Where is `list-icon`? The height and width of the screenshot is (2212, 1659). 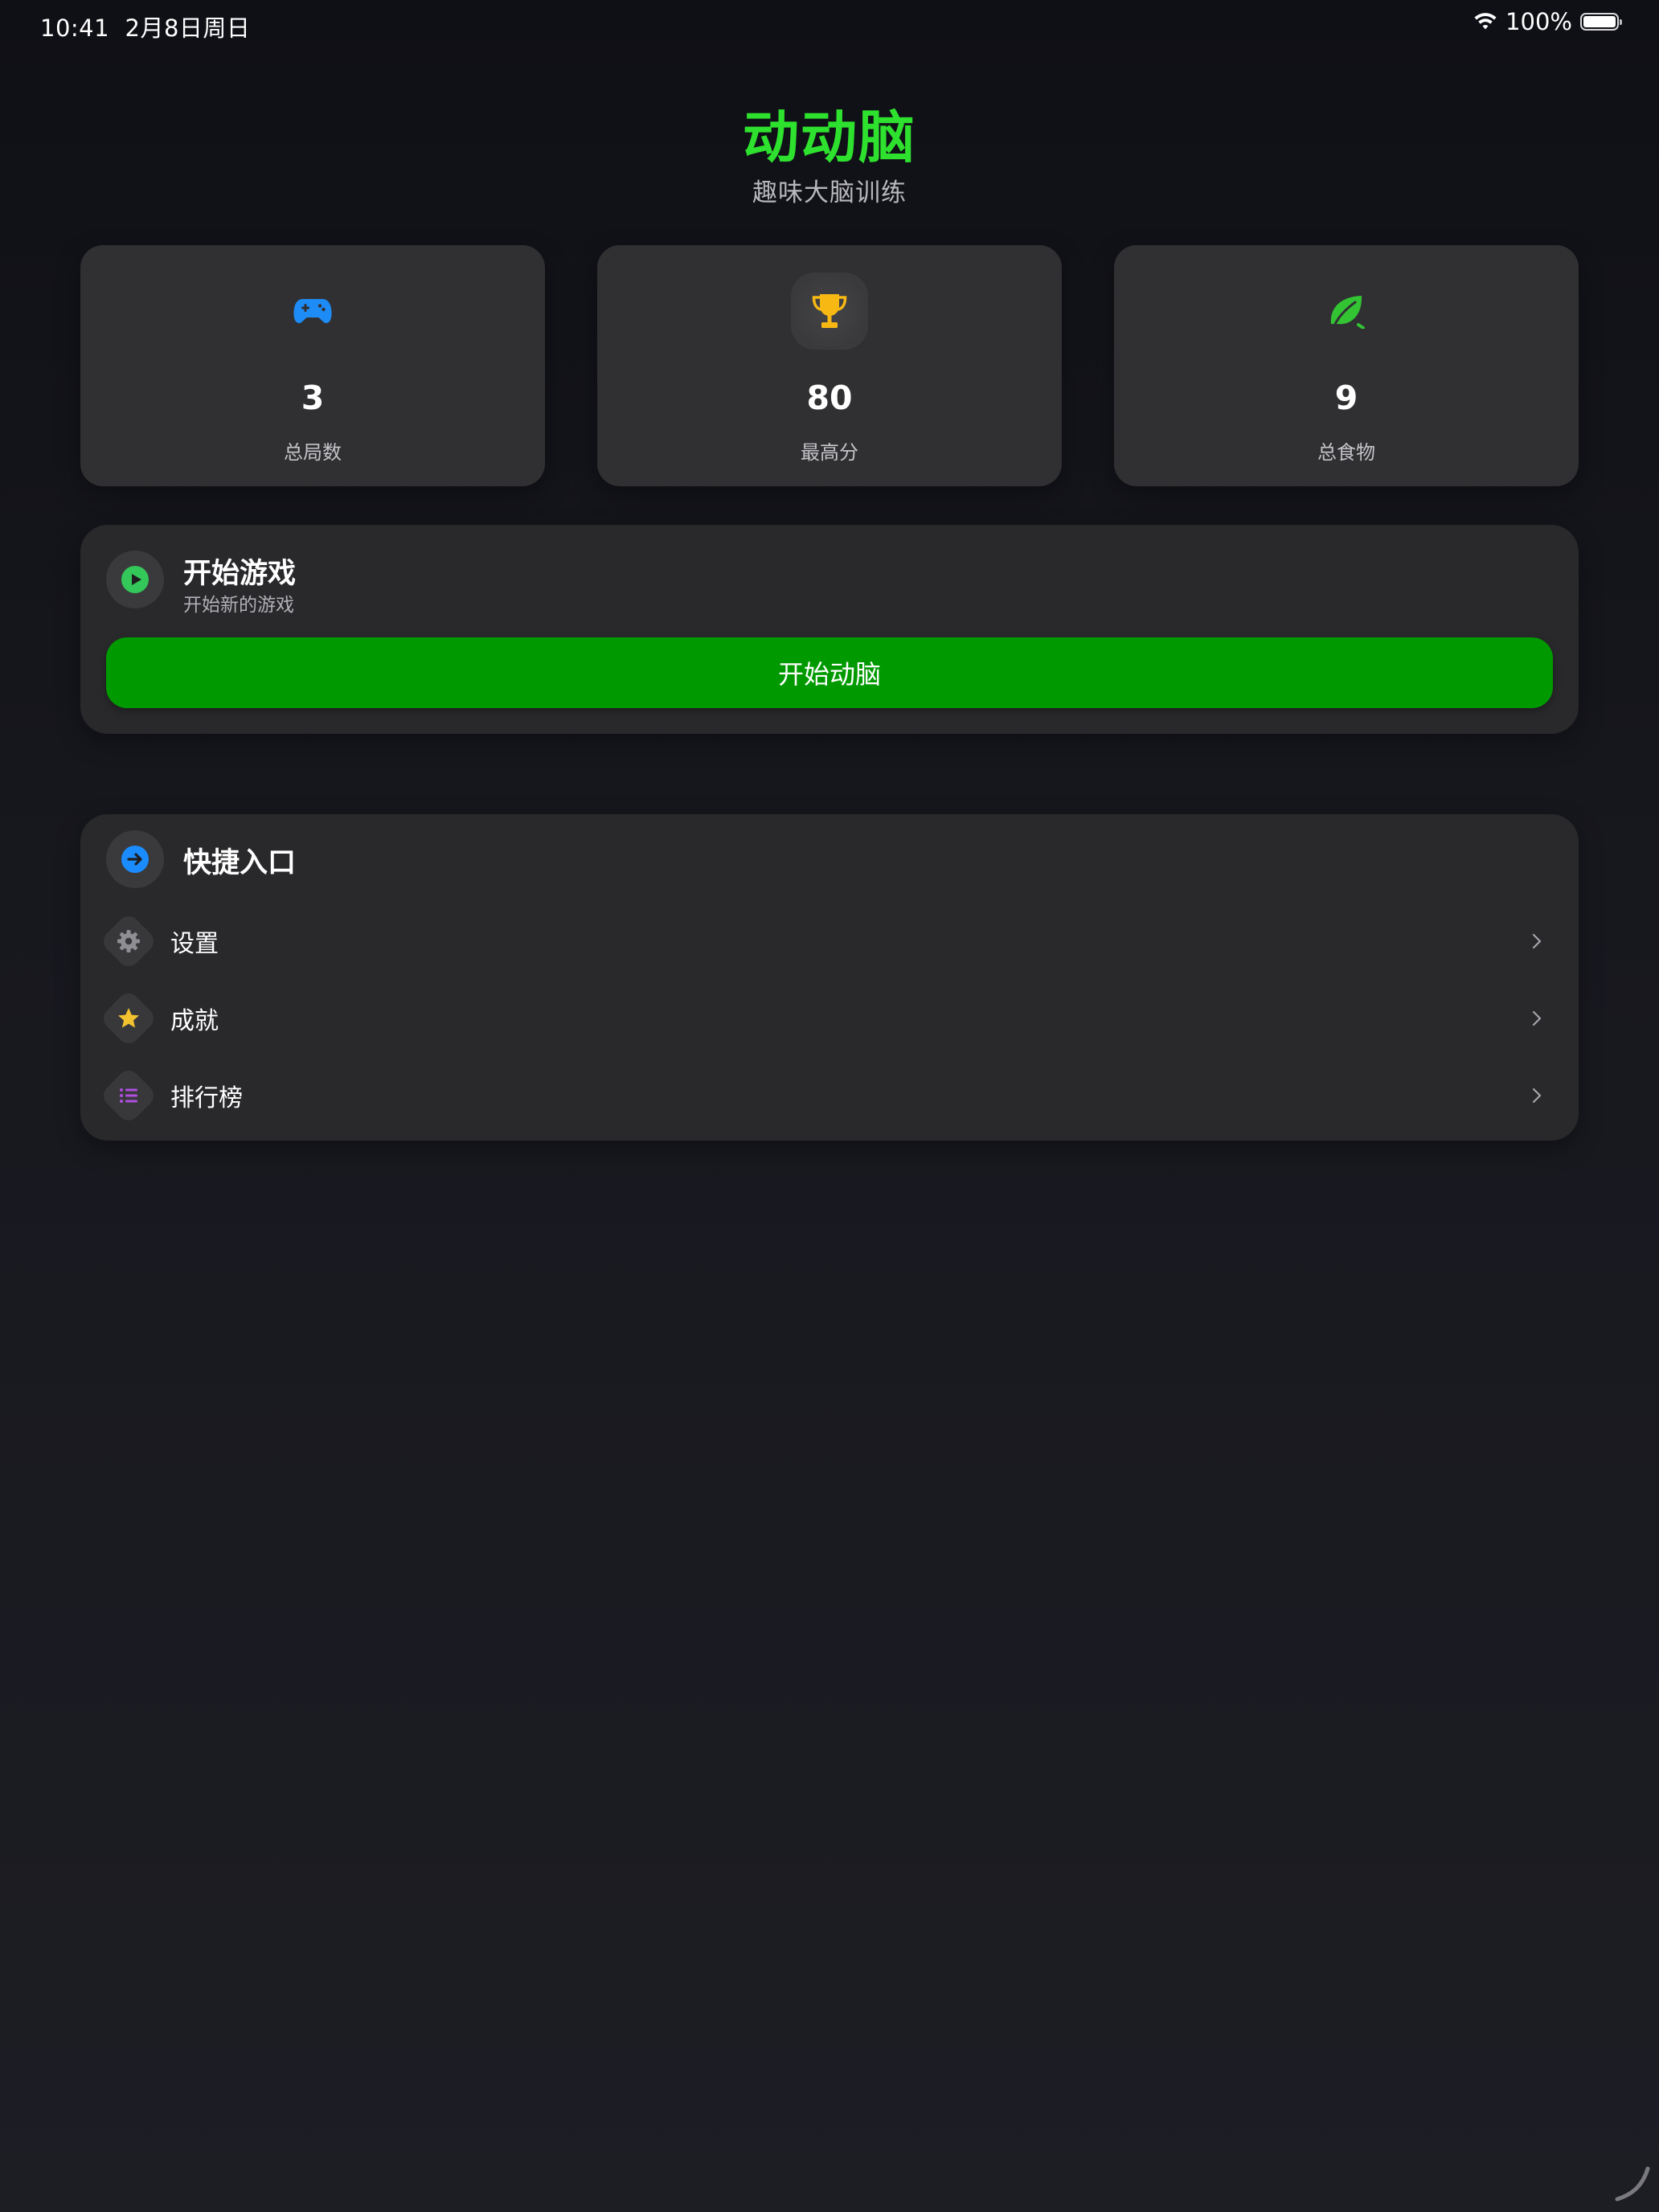 list-icon is located at coordinates (128, 1095).